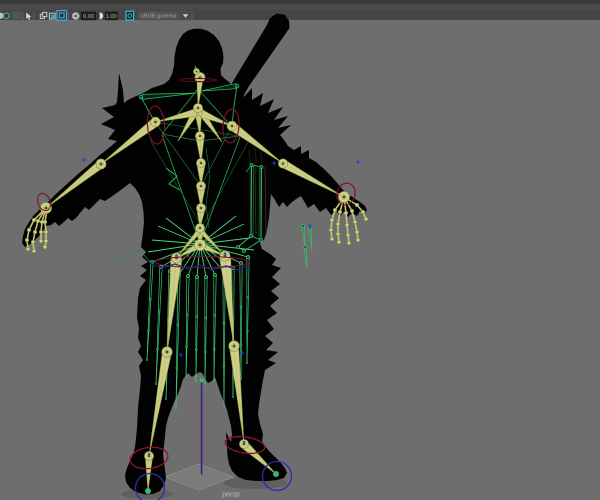  Describe the element at coordinates (88, 17) in the screenshot. I see `svg-text: 0.00` at that location.